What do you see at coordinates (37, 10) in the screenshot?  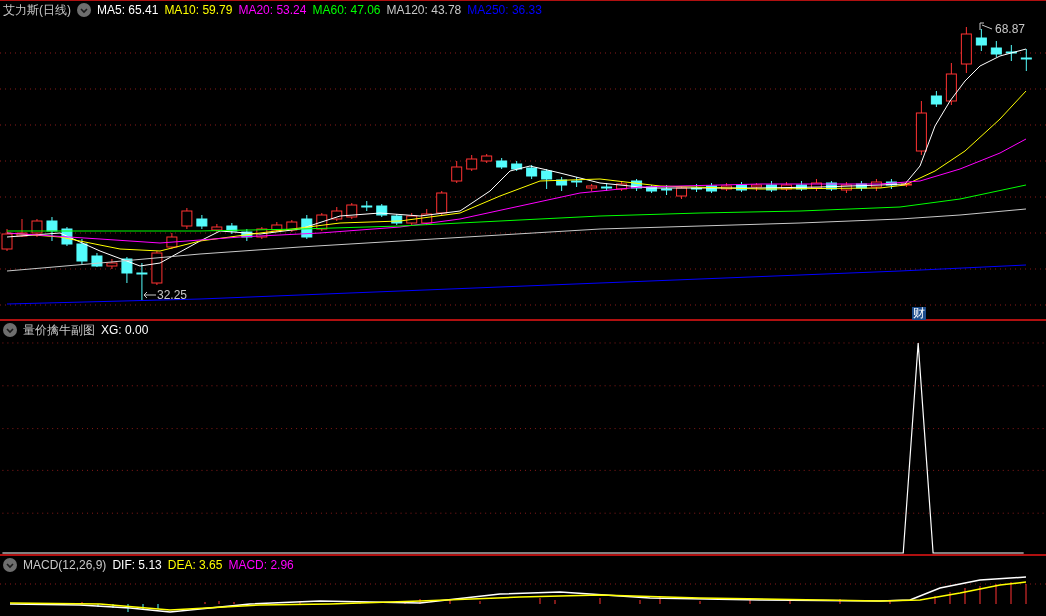 I see `chart-title: 艾力斯(日线)` at bounding box center [37, 10].